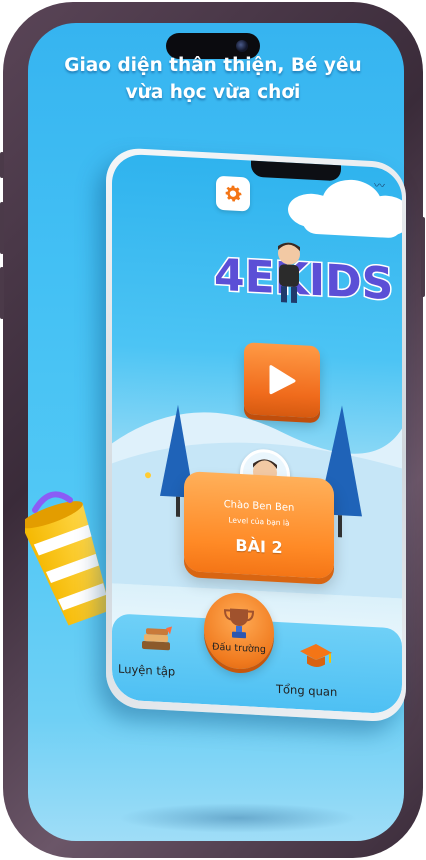  Describe the element at coordinates (259, 506) in the screenshot. I see `greeting-text: Chào Ben Ben` at that location.